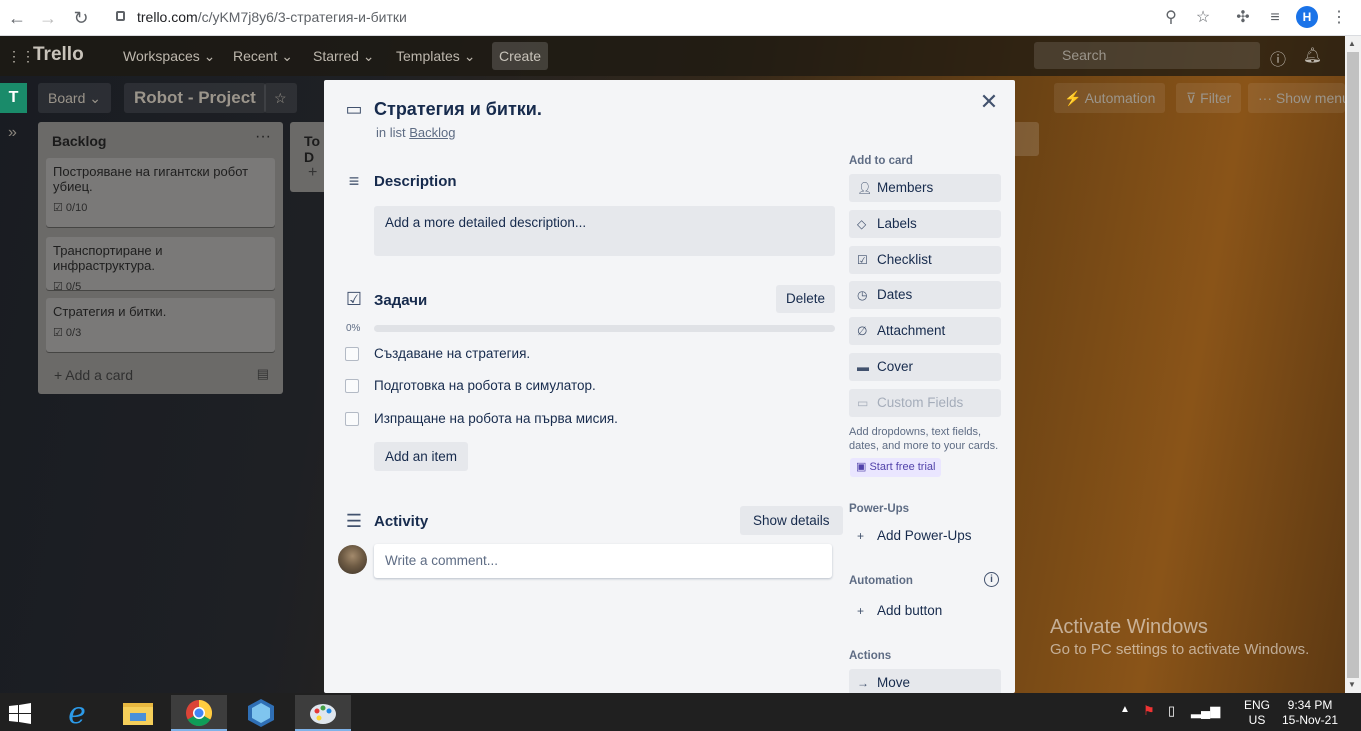  What do you see at coordinates (48, 18) in the screenshot?
I see `forward-icon: →` at bounding box center [48, 18].